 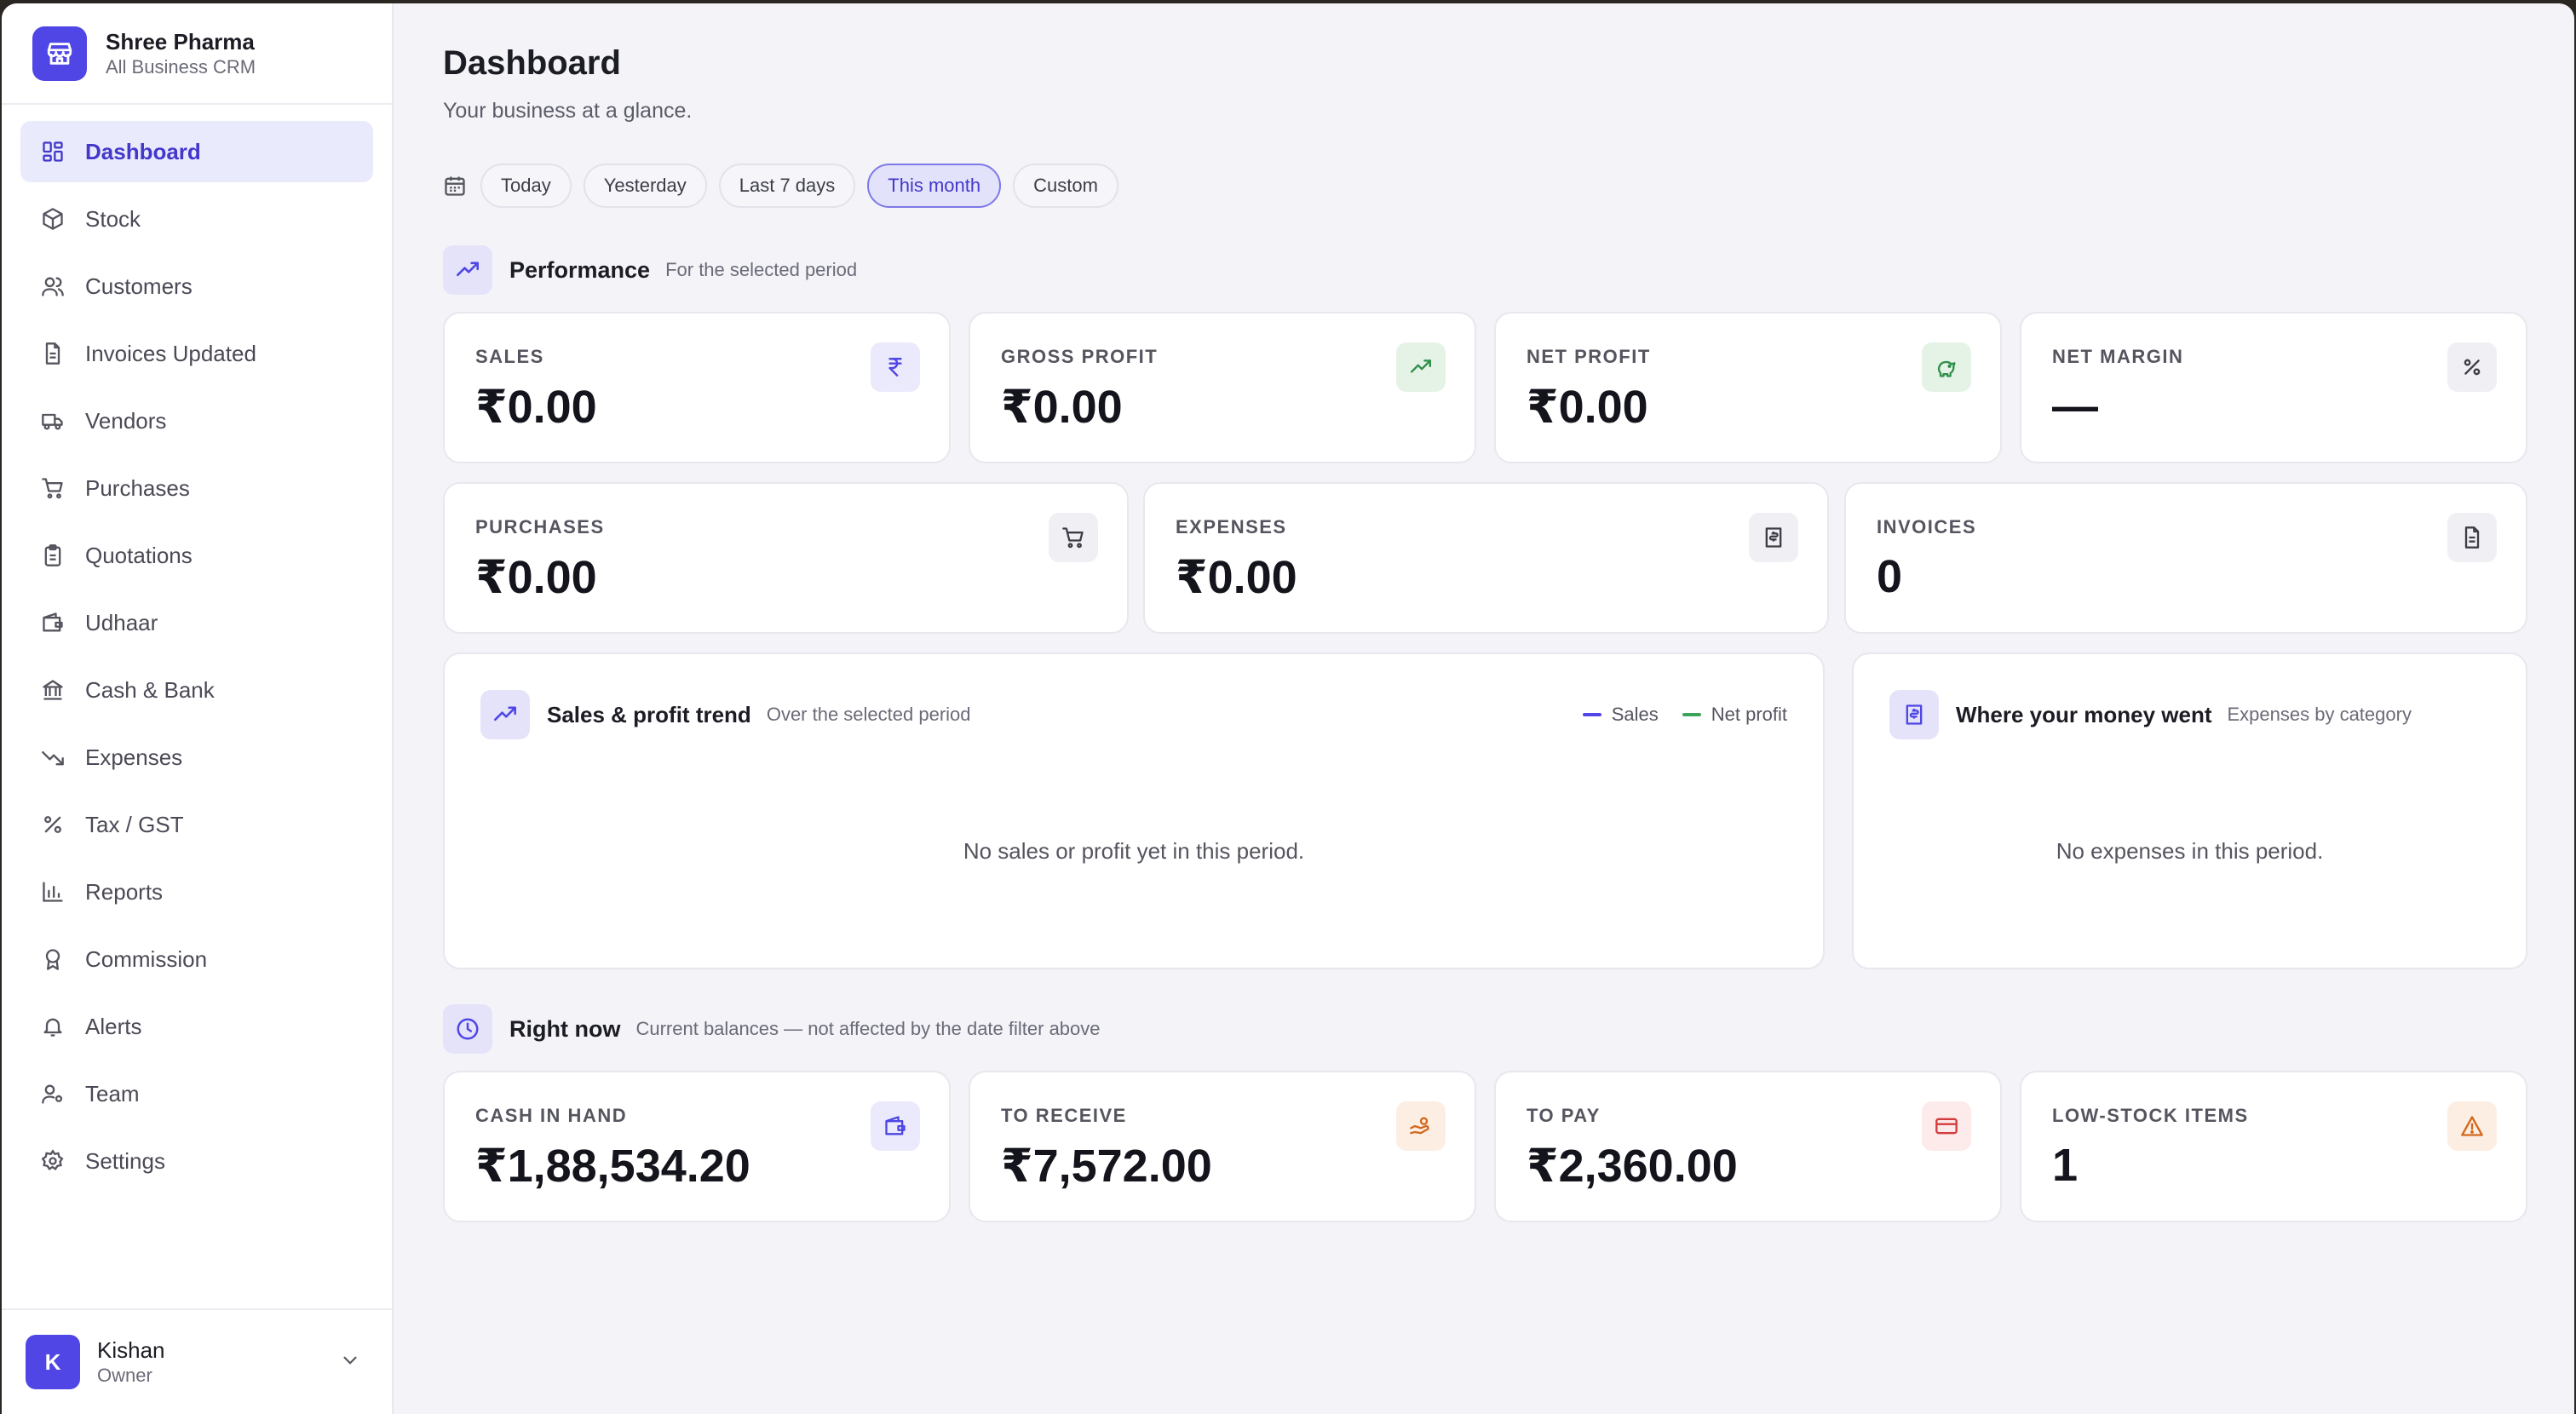 What do you see at coordinates (1564, 1115) in the screenshot?
I see `stat-label: TO PAY` at bounding box center [1564, 1115].